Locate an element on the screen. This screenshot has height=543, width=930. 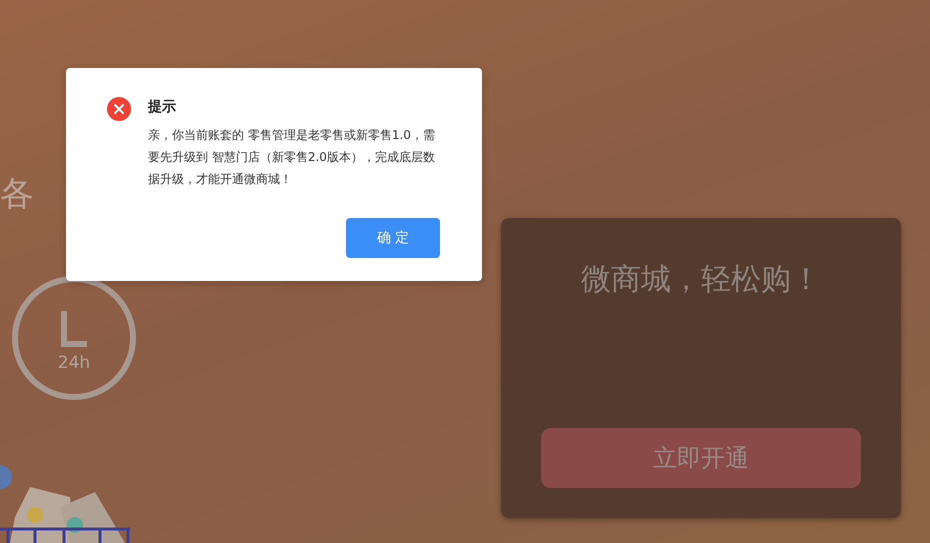
clock-label: 24h is located at coordinates (74, 363).